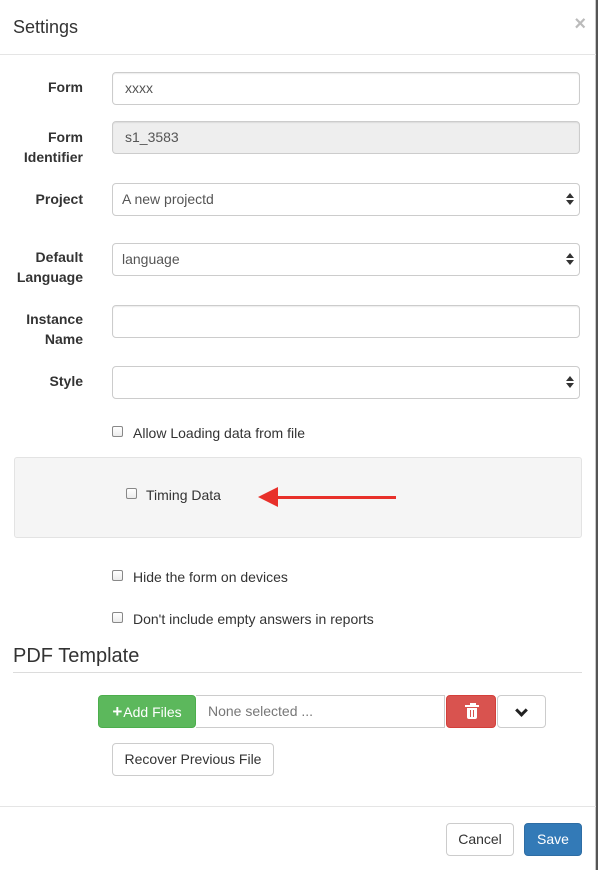 Image resolution: width=598 pixels, height=870 pixels. Describe the element at coordinates (41, 267) in the screenshot. I see `default-language-label: Default Language` at that location.